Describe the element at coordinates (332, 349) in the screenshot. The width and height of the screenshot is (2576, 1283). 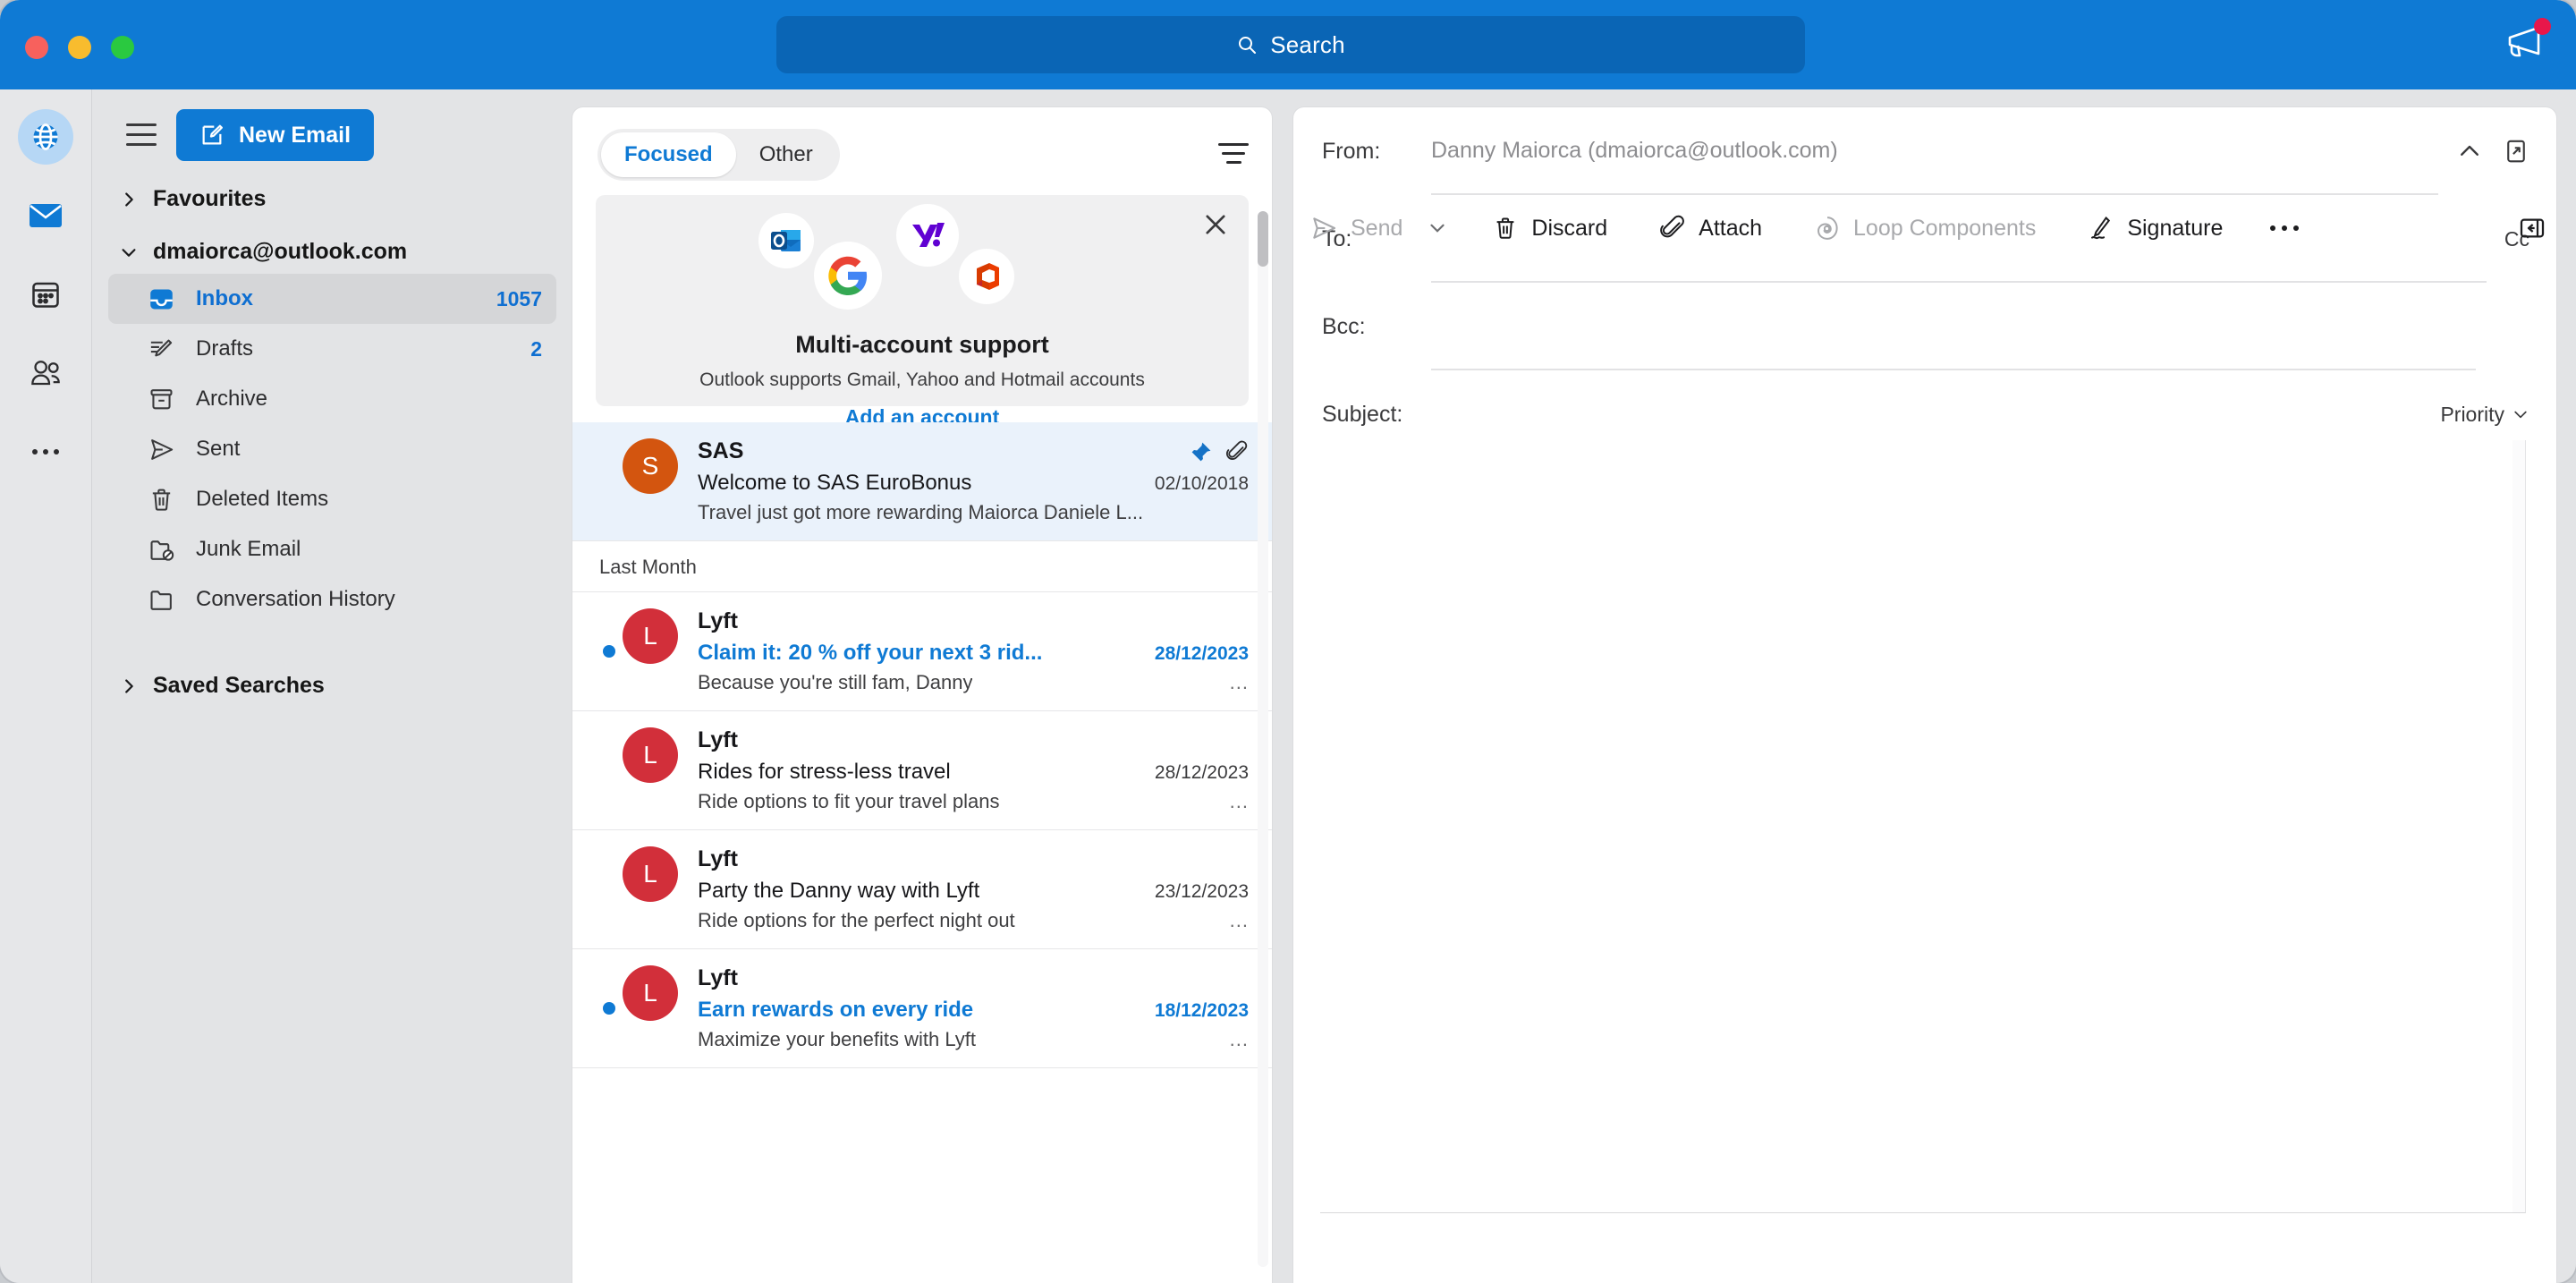
I see `sidebar-item-drafts: Drafts 2` at that location.